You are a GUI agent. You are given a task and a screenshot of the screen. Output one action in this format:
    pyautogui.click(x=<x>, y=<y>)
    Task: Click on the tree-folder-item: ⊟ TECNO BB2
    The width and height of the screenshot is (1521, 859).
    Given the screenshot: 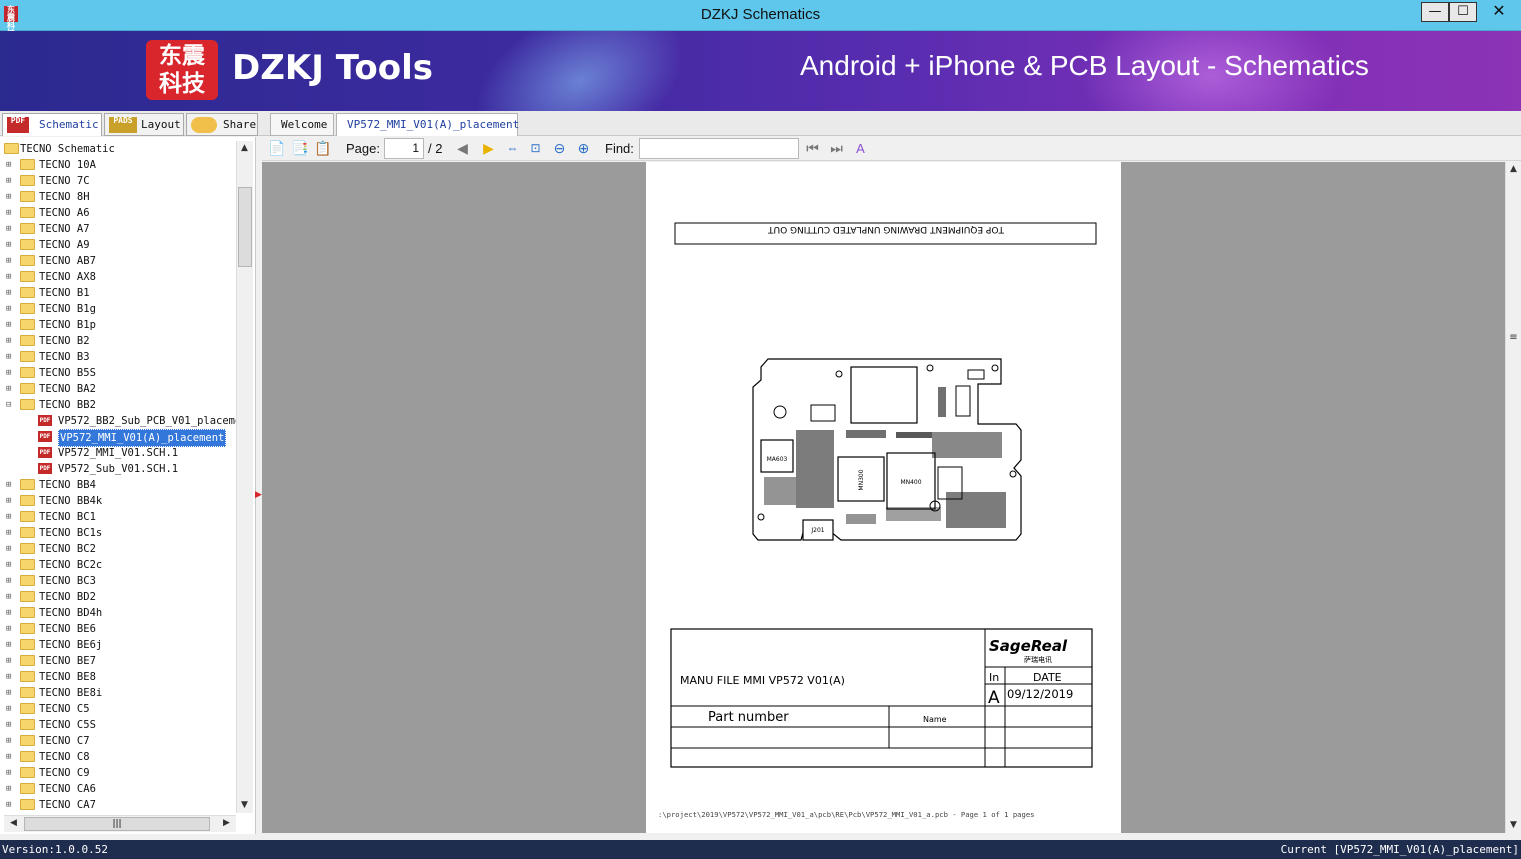 What is the action you would take?
    pyautogui.click(x=119, y=405)
    